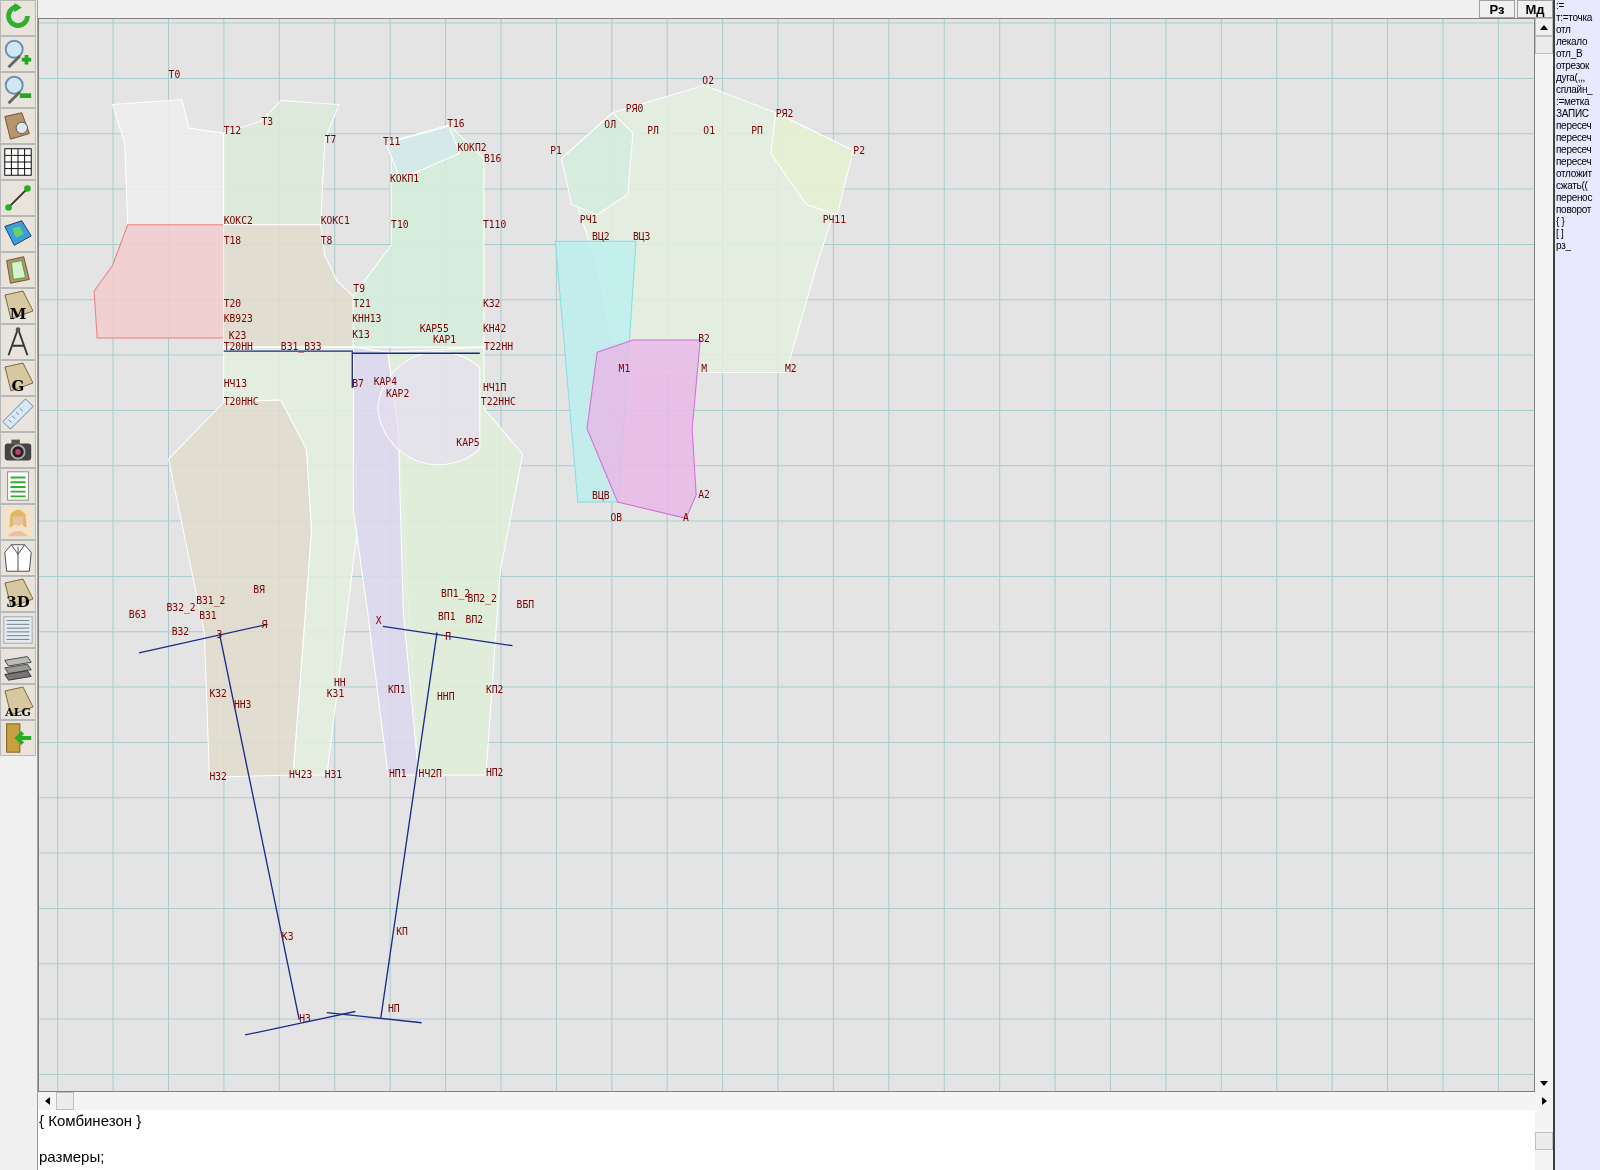  Describe the element at coordinates (18, 558) in the screenshot. I see `jacket-icon` at that location.